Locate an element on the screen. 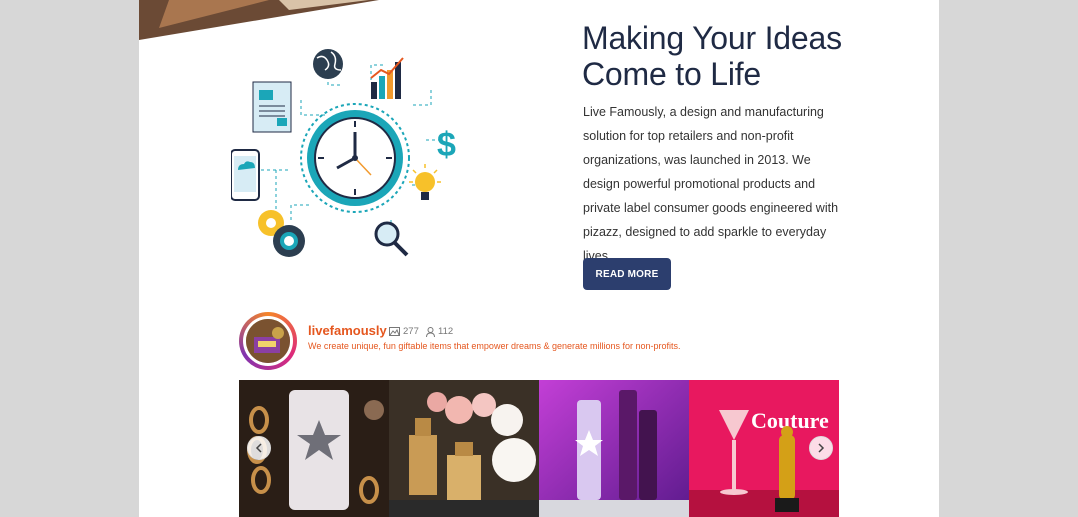 This screenshot has width=1078, height=517. followers-stat: 112 is located at coordinates (439, 331).